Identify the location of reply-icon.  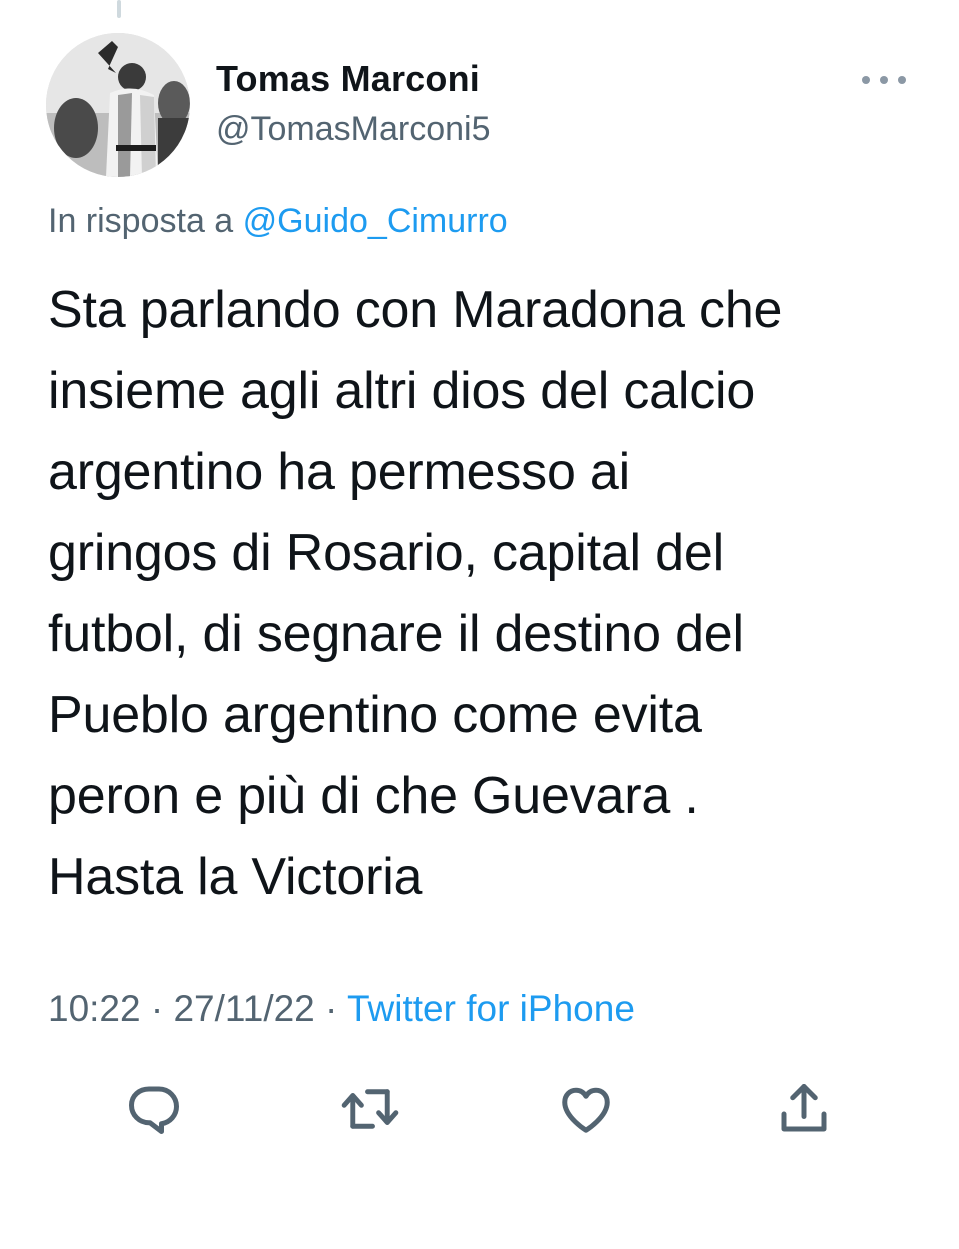
(154, 1110).